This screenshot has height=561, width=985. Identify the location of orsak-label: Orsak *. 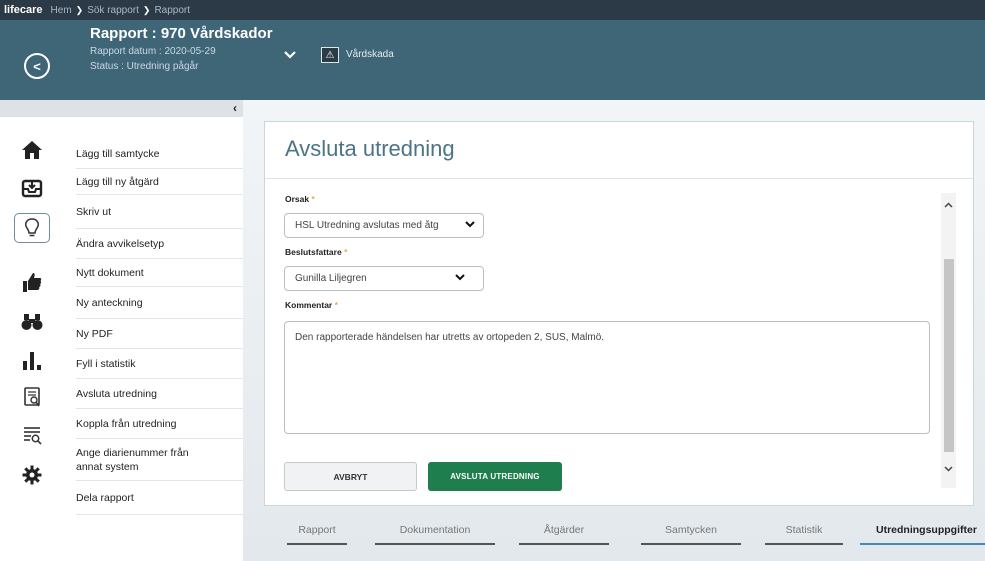
(300, 199).